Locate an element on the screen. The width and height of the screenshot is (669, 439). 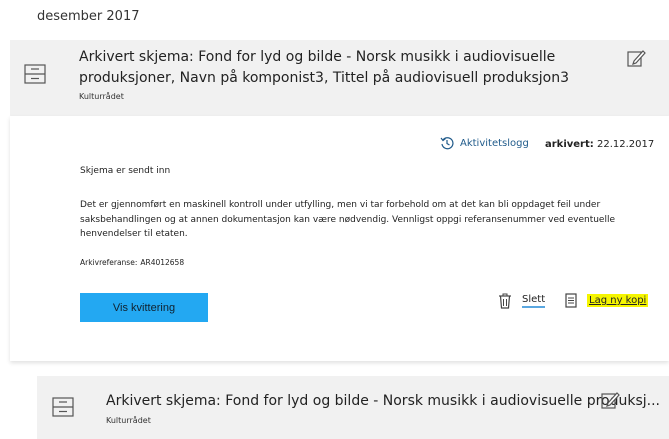
status-text: Skjema er sendt inn is located at coordinates (125, 171).